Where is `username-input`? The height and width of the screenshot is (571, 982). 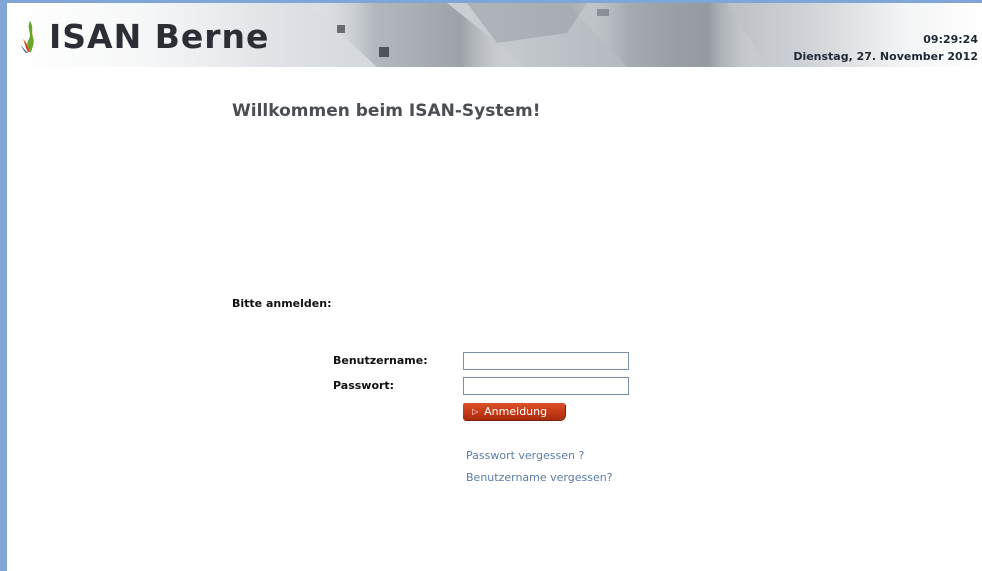 username-input is located at coordinates (546, 361).